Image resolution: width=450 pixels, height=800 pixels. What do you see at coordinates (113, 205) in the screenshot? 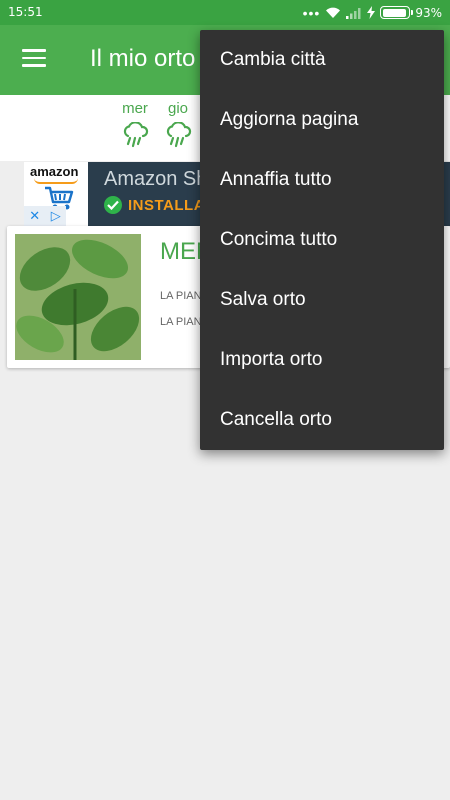
I see `check-icon` at bounding box center [113, 205].